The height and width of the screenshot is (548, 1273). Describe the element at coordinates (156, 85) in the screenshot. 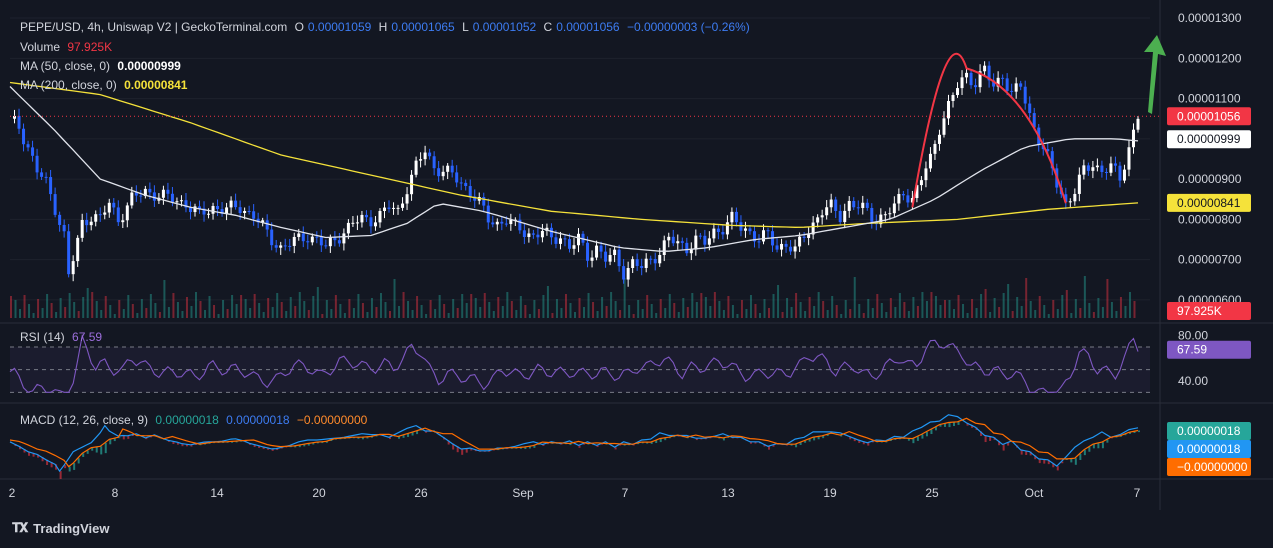

I see `ma200-value: 0.00000841` at that location.